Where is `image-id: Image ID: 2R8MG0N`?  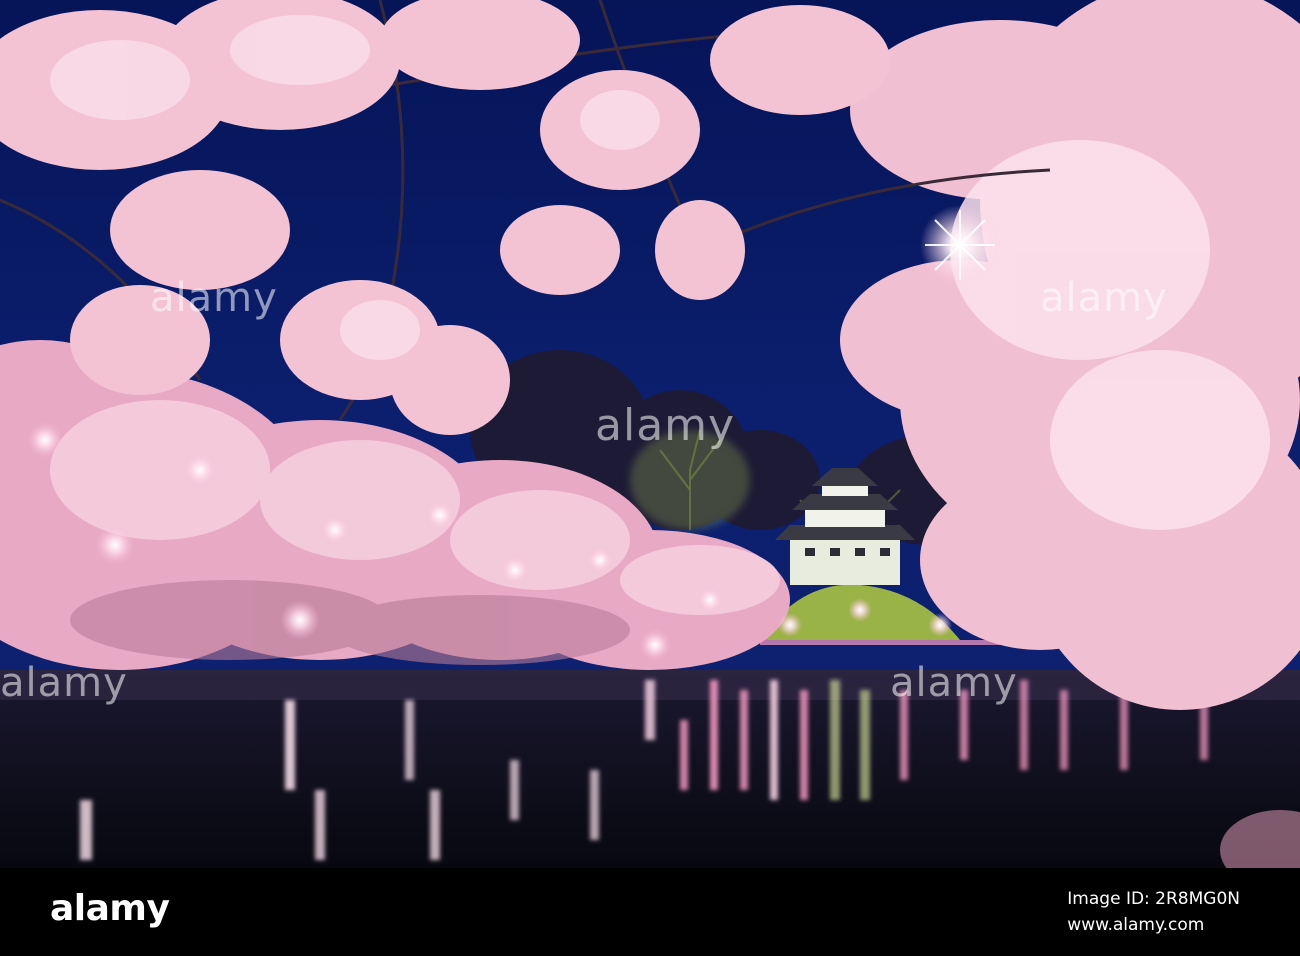
image-id: Image ID: 2R8MG0N is located at coordinates (1153, 899).